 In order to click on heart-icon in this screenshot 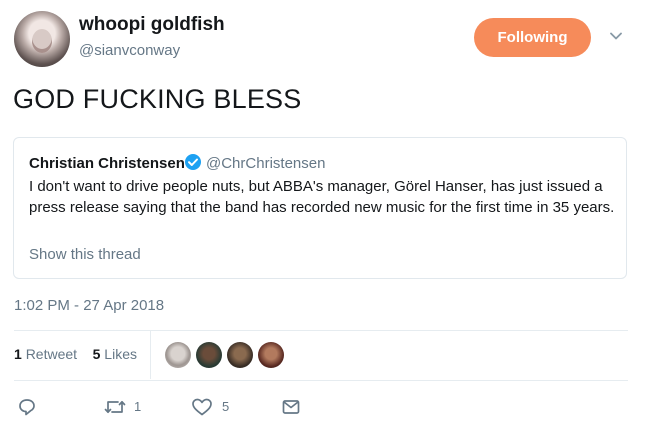, I will do `click(202, 407)`.